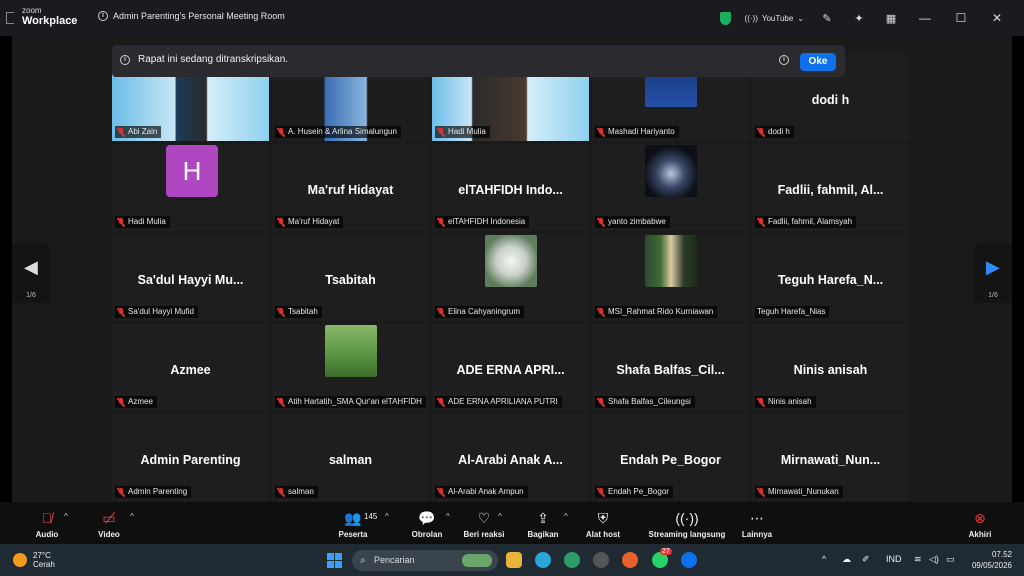  What do you see at coordinates (350, 277) in the screenshot?
I see `participant-tile: Tsabitah Tsabitah` at bounding box center [350, 277].